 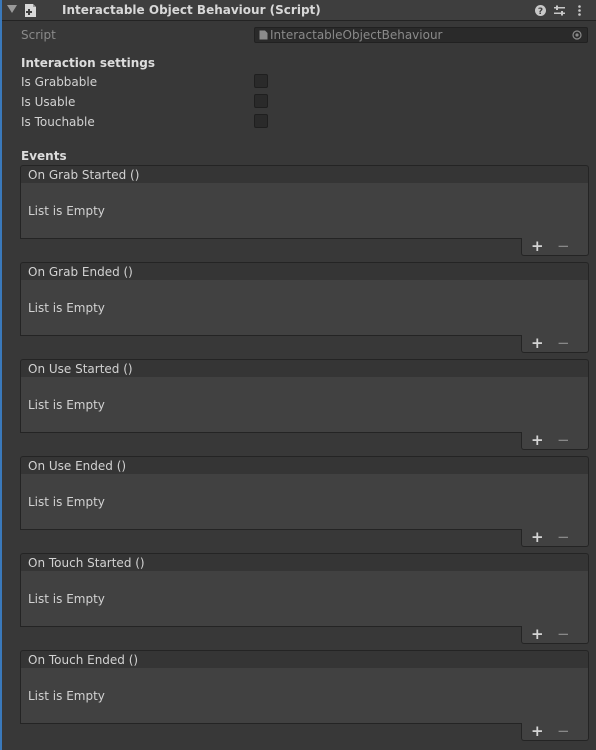 What do you see at coordinates (1, 375) in the screenshot?
I see `selection-accent-bar` at bounding box center [1, 375].